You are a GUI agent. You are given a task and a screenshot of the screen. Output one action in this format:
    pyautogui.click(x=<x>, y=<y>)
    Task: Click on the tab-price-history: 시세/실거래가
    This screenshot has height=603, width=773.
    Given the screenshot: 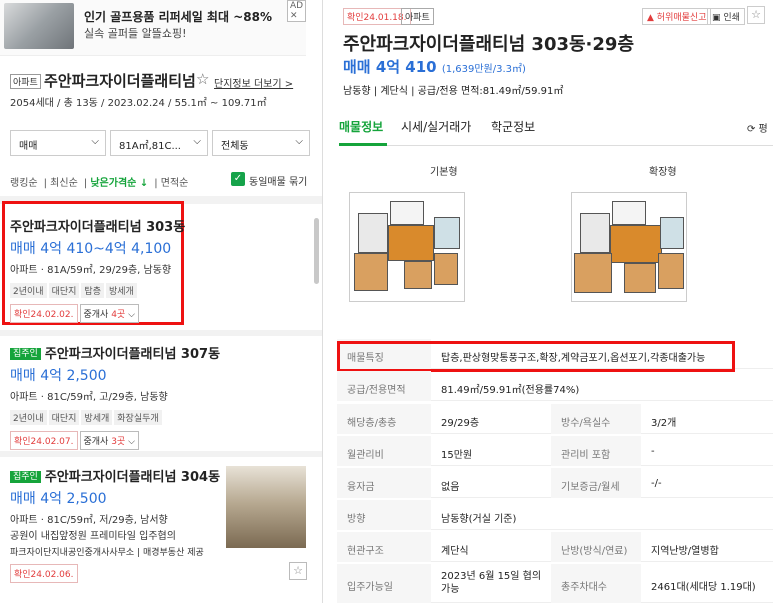 What is the action you would take?
    pyautogui.click(x=436, y=126)
    